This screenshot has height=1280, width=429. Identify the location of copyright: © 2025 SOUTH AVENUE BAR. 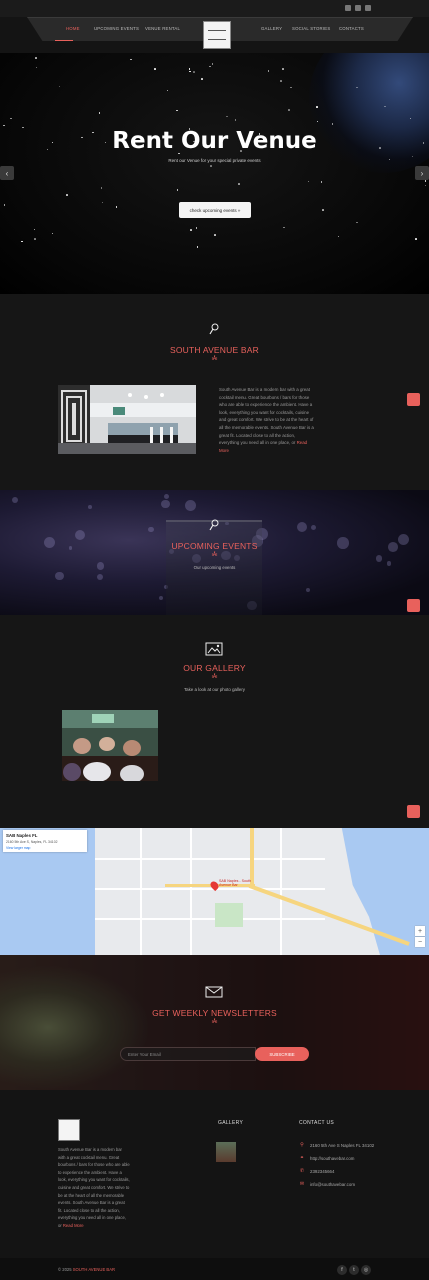
(86, 1269).